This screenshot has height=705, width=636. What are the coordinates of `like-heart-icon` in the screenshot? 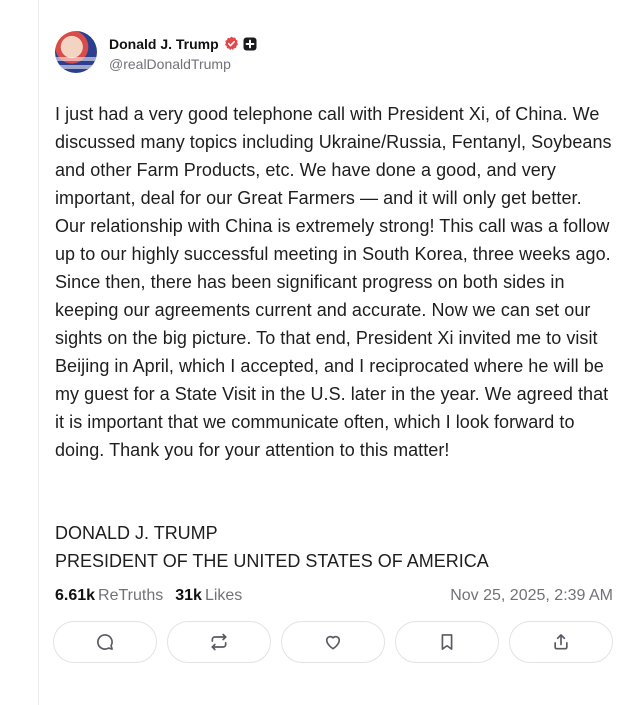 It's located at (333, 642).